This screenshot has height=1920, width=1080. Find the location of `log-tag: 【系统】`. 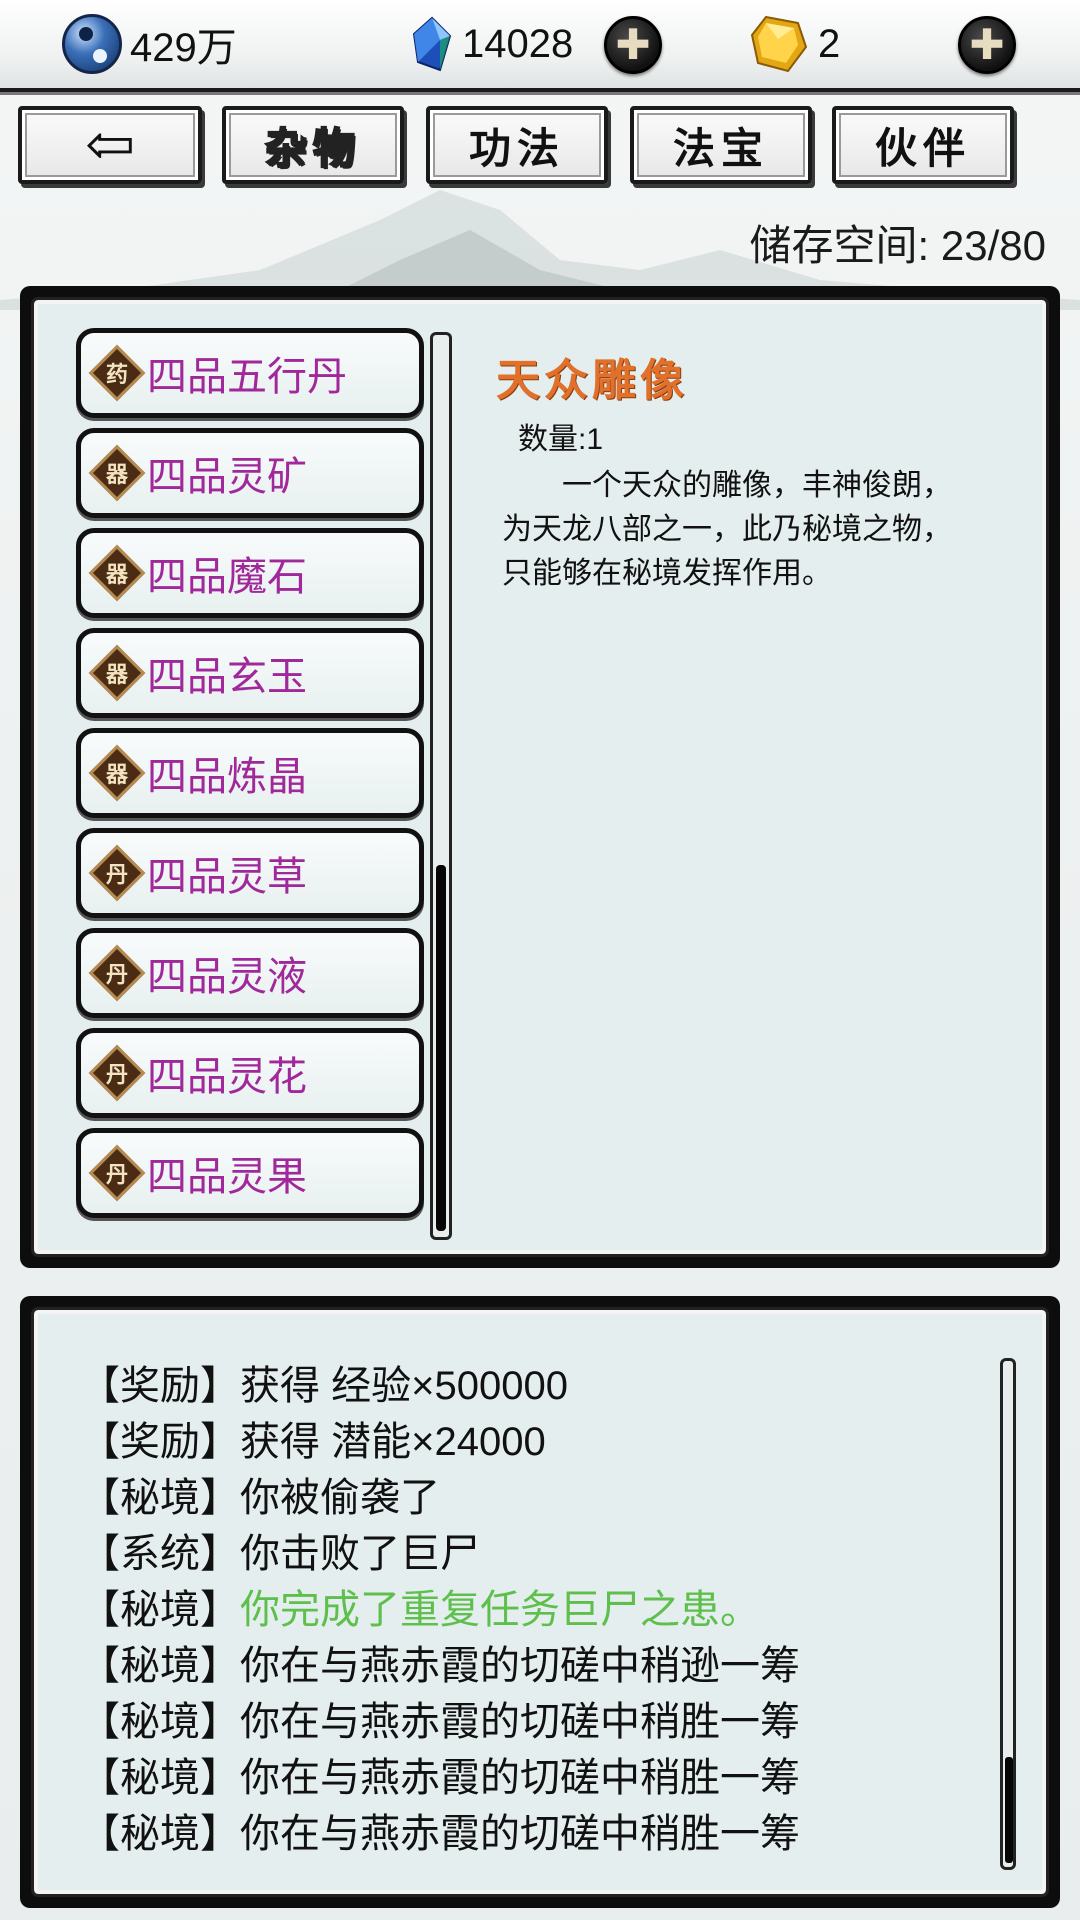

log-tag: 【系统】 is located at coordinates (160, 1554).